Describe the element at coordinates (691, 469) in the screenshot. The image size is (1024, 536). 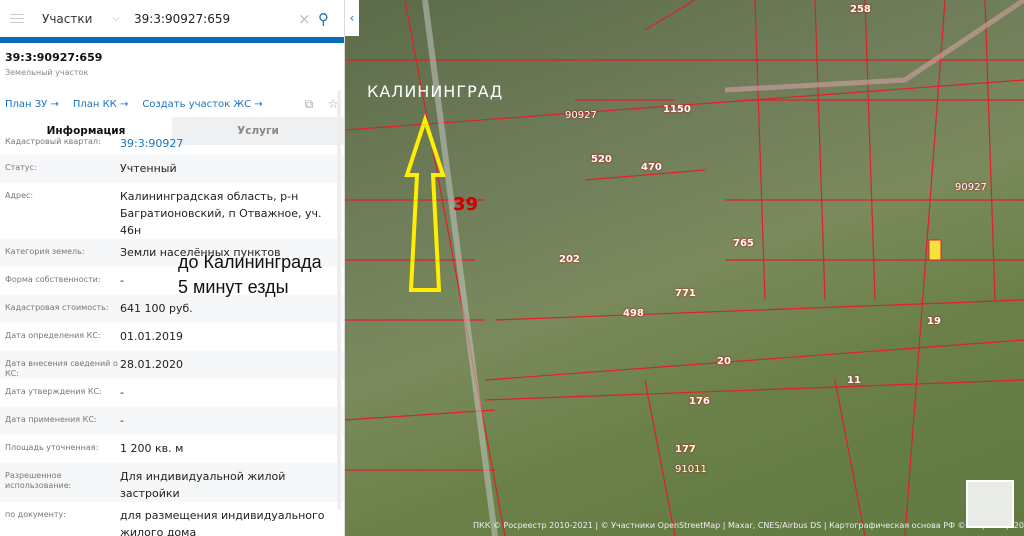
I see `quarter-label: 91011` at that location.